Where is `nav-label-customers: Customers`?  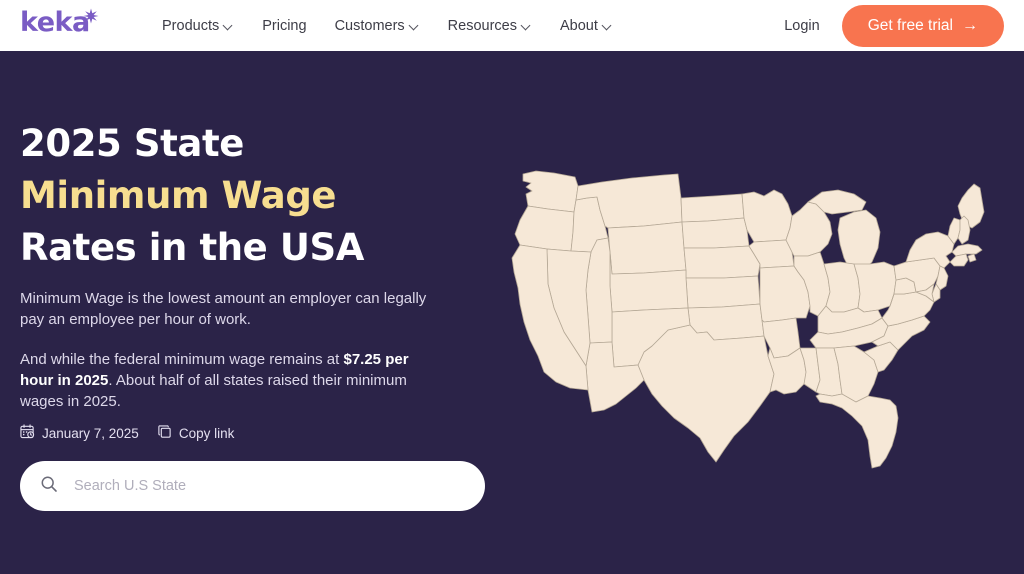
nav-label-customers: Customers is located at coordinates (369, 25).